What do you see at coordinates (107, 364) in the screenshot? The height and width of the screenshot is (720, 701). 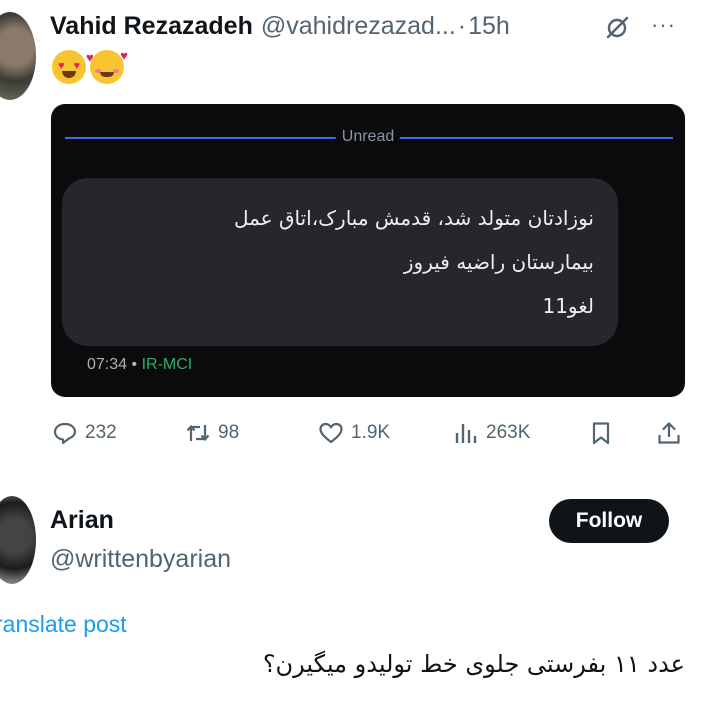 I see `sms-time: 07:34` at bounding box center [107, 364].